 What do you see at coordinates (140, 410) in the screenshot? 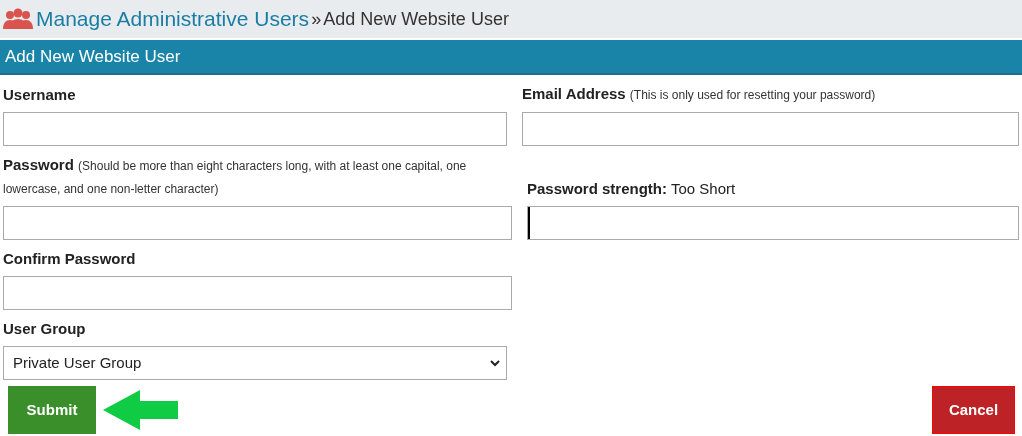
I see `arrow-icon` at bounding box center [140, 410].